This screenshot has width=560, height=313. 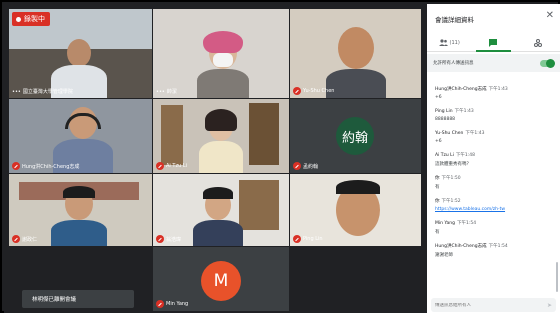 I want to click on send-icon: ➤, so click(x=549, y=305).